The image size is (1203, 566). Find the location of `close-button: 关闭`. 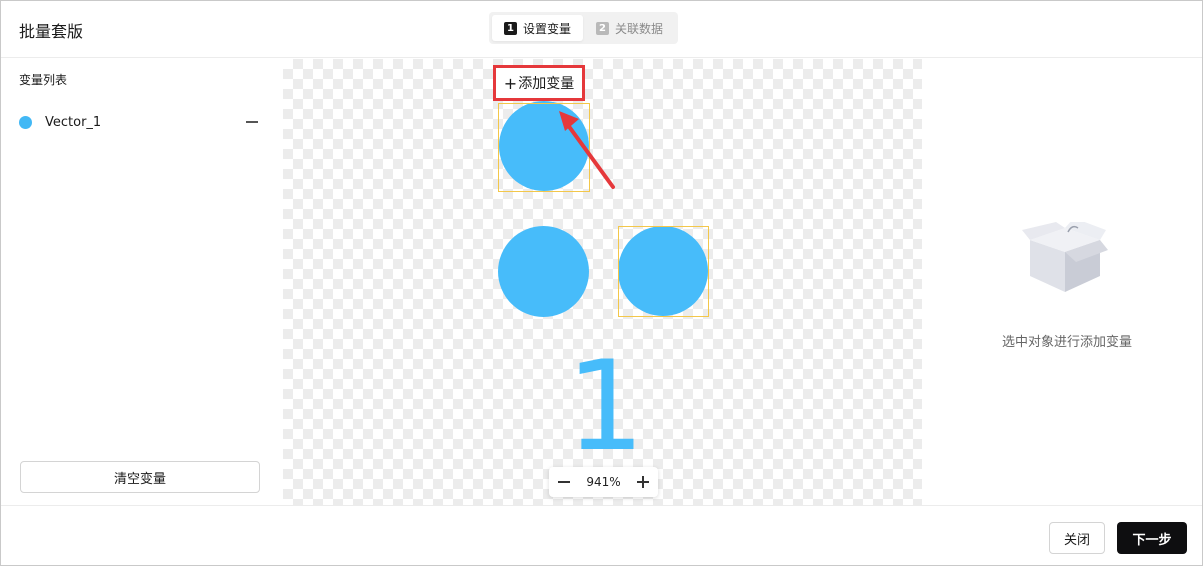

close-button: 关闭 is located at coordinates (1077, 538).